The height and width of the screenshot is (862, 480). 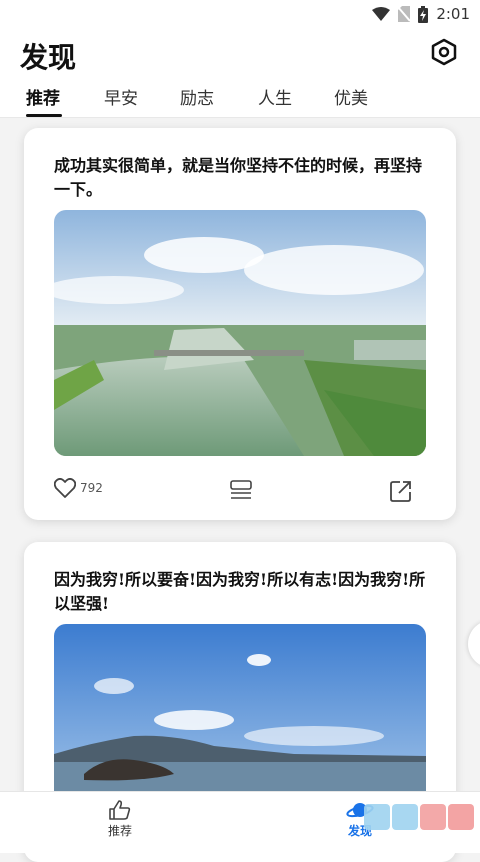 What do you see at coordinates (351, 96) in the screenshot?
I see `tab-beautiful: 优美` at bounding box center [351, 96].